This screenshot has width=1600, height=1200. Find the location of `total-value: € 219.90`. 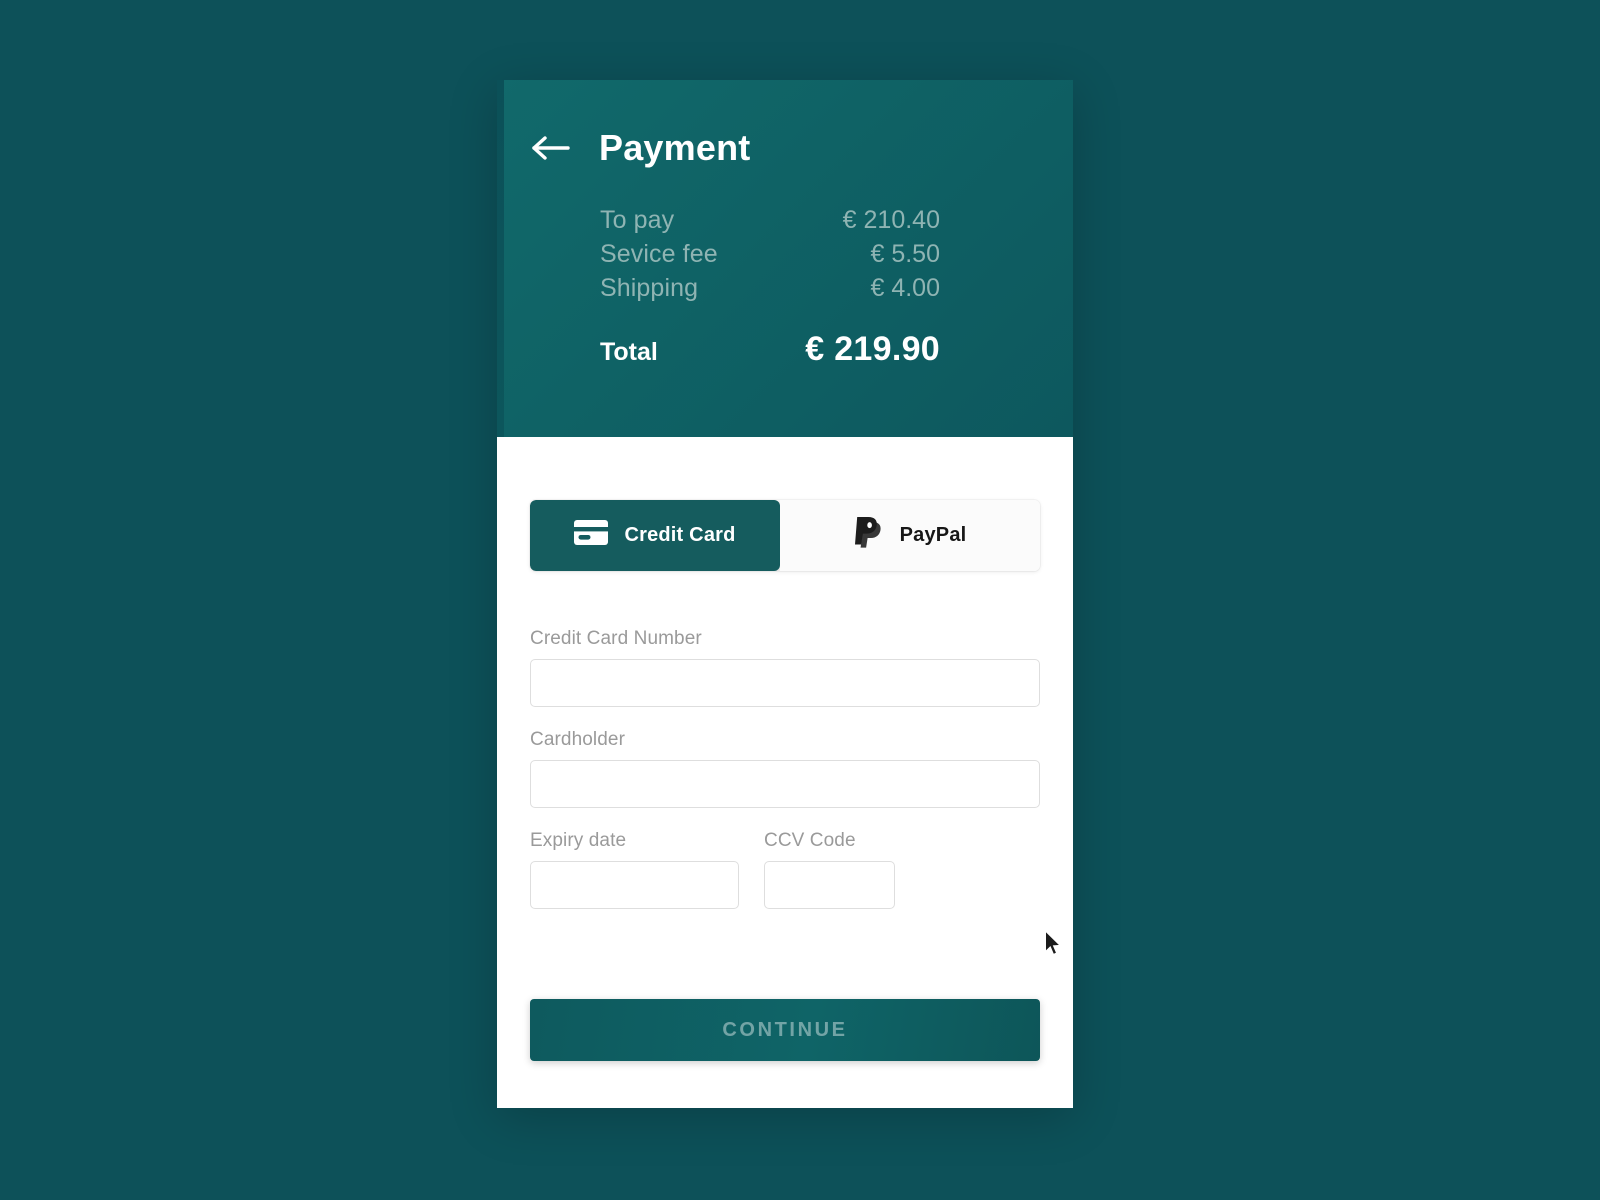

total-value: € 219.90 is located at coordinates (872, 349).